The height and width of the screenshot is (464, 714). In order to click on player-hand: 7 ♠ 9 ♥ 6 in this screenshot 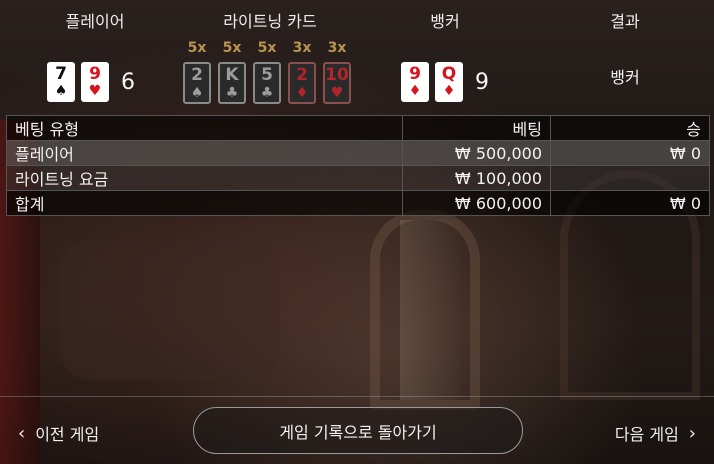, I will do `click(91, 82)`.